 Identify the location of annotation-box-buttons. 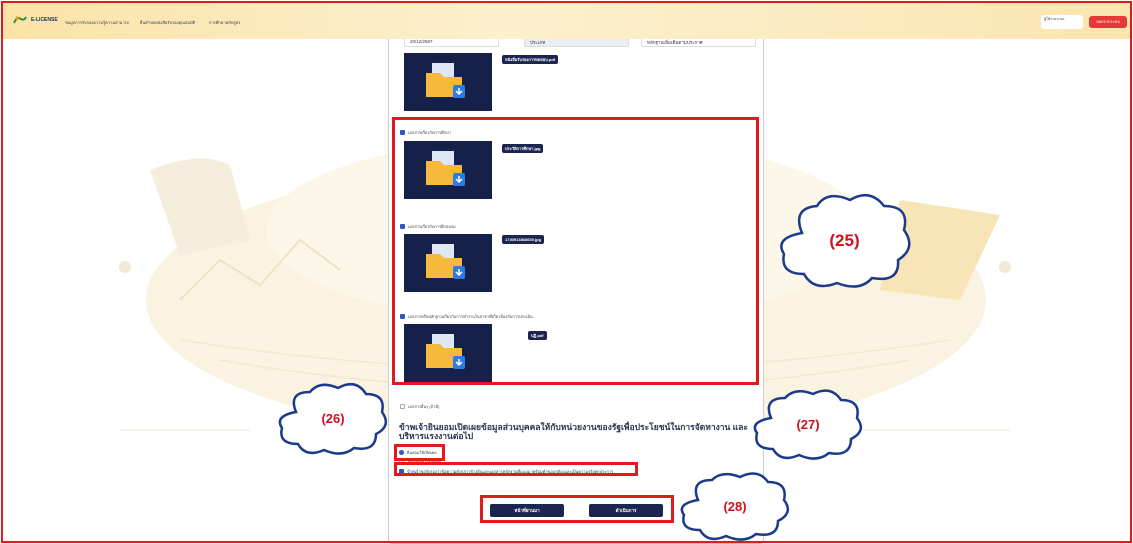
(577, 509).